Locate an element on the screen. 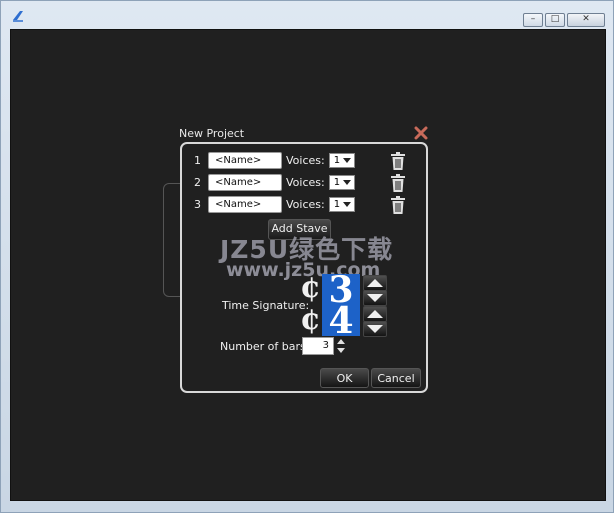  numerator-down-icon is located at coordinates (375, 298).